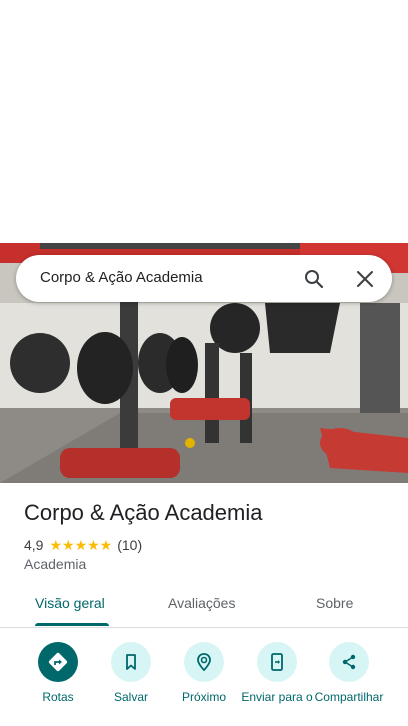 This screenshot has width=408, height=726. What do you see at coordinates (34, 545) in the screenshot?
I see `rating-value: 4,9` at bounding box center [34, 545].